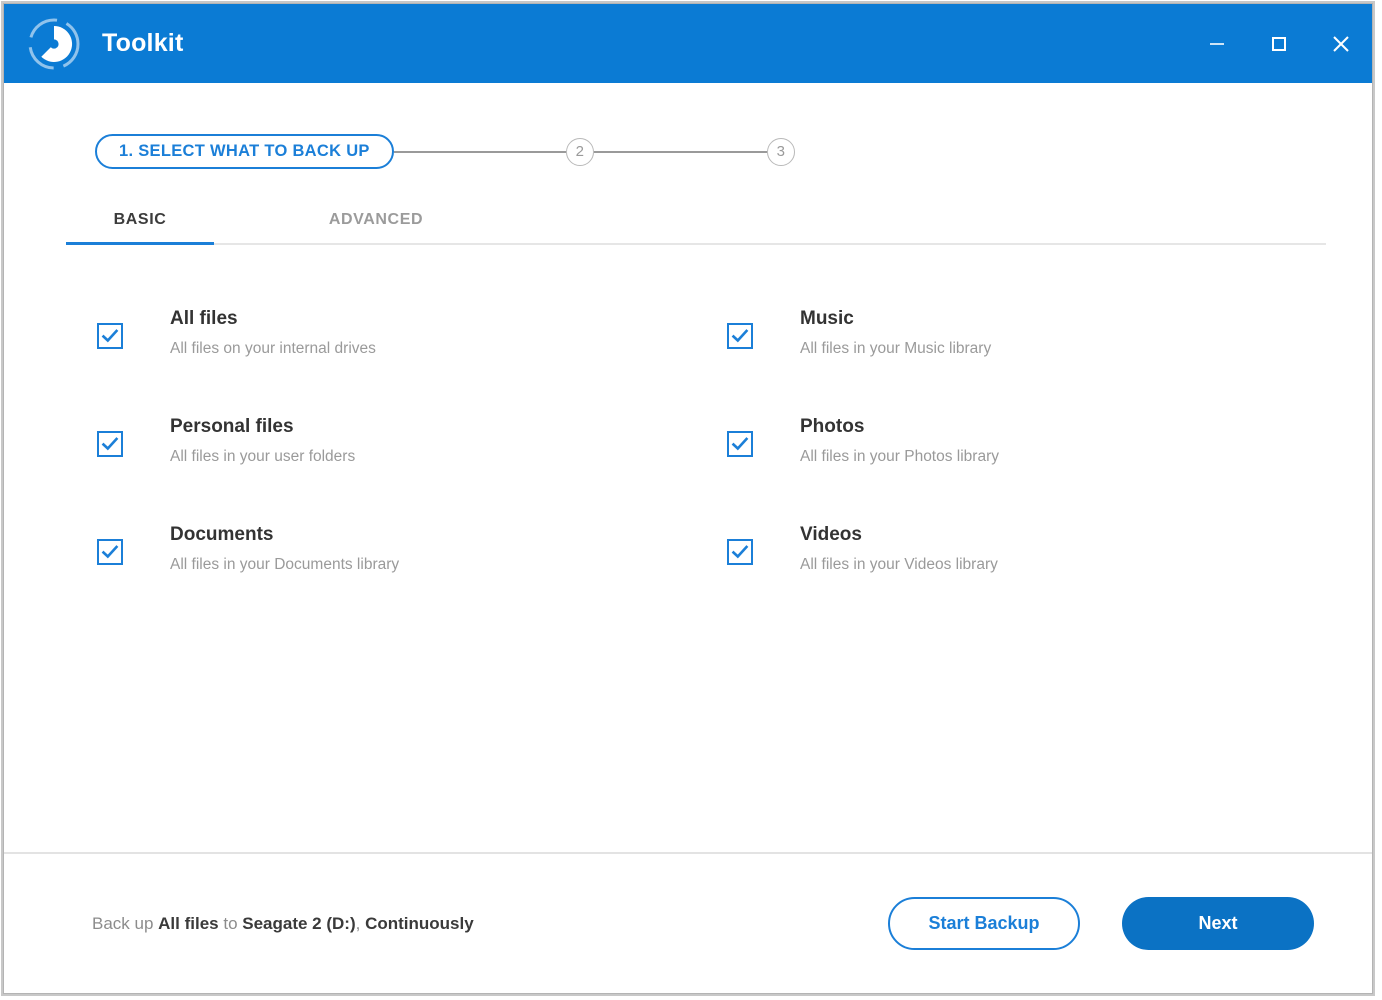 The height and width of the screenshot is (1000, 1382). Describe the element at coordinates (780, 151) in the screenshot. I see `step-3-circle: 3` at that location.